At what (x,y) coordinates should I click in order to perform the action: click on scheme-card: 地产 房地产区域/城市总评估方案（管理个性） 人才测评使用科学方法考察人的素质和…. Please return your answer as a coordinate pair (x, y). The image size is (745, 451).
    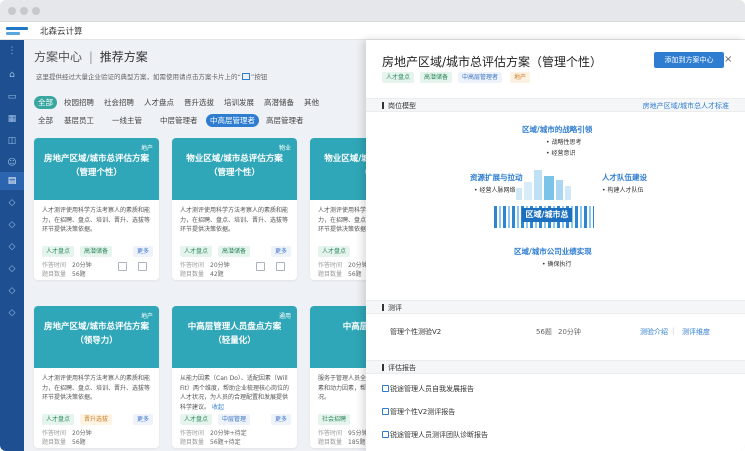
    Looking at the image, I should click on (96, 209).